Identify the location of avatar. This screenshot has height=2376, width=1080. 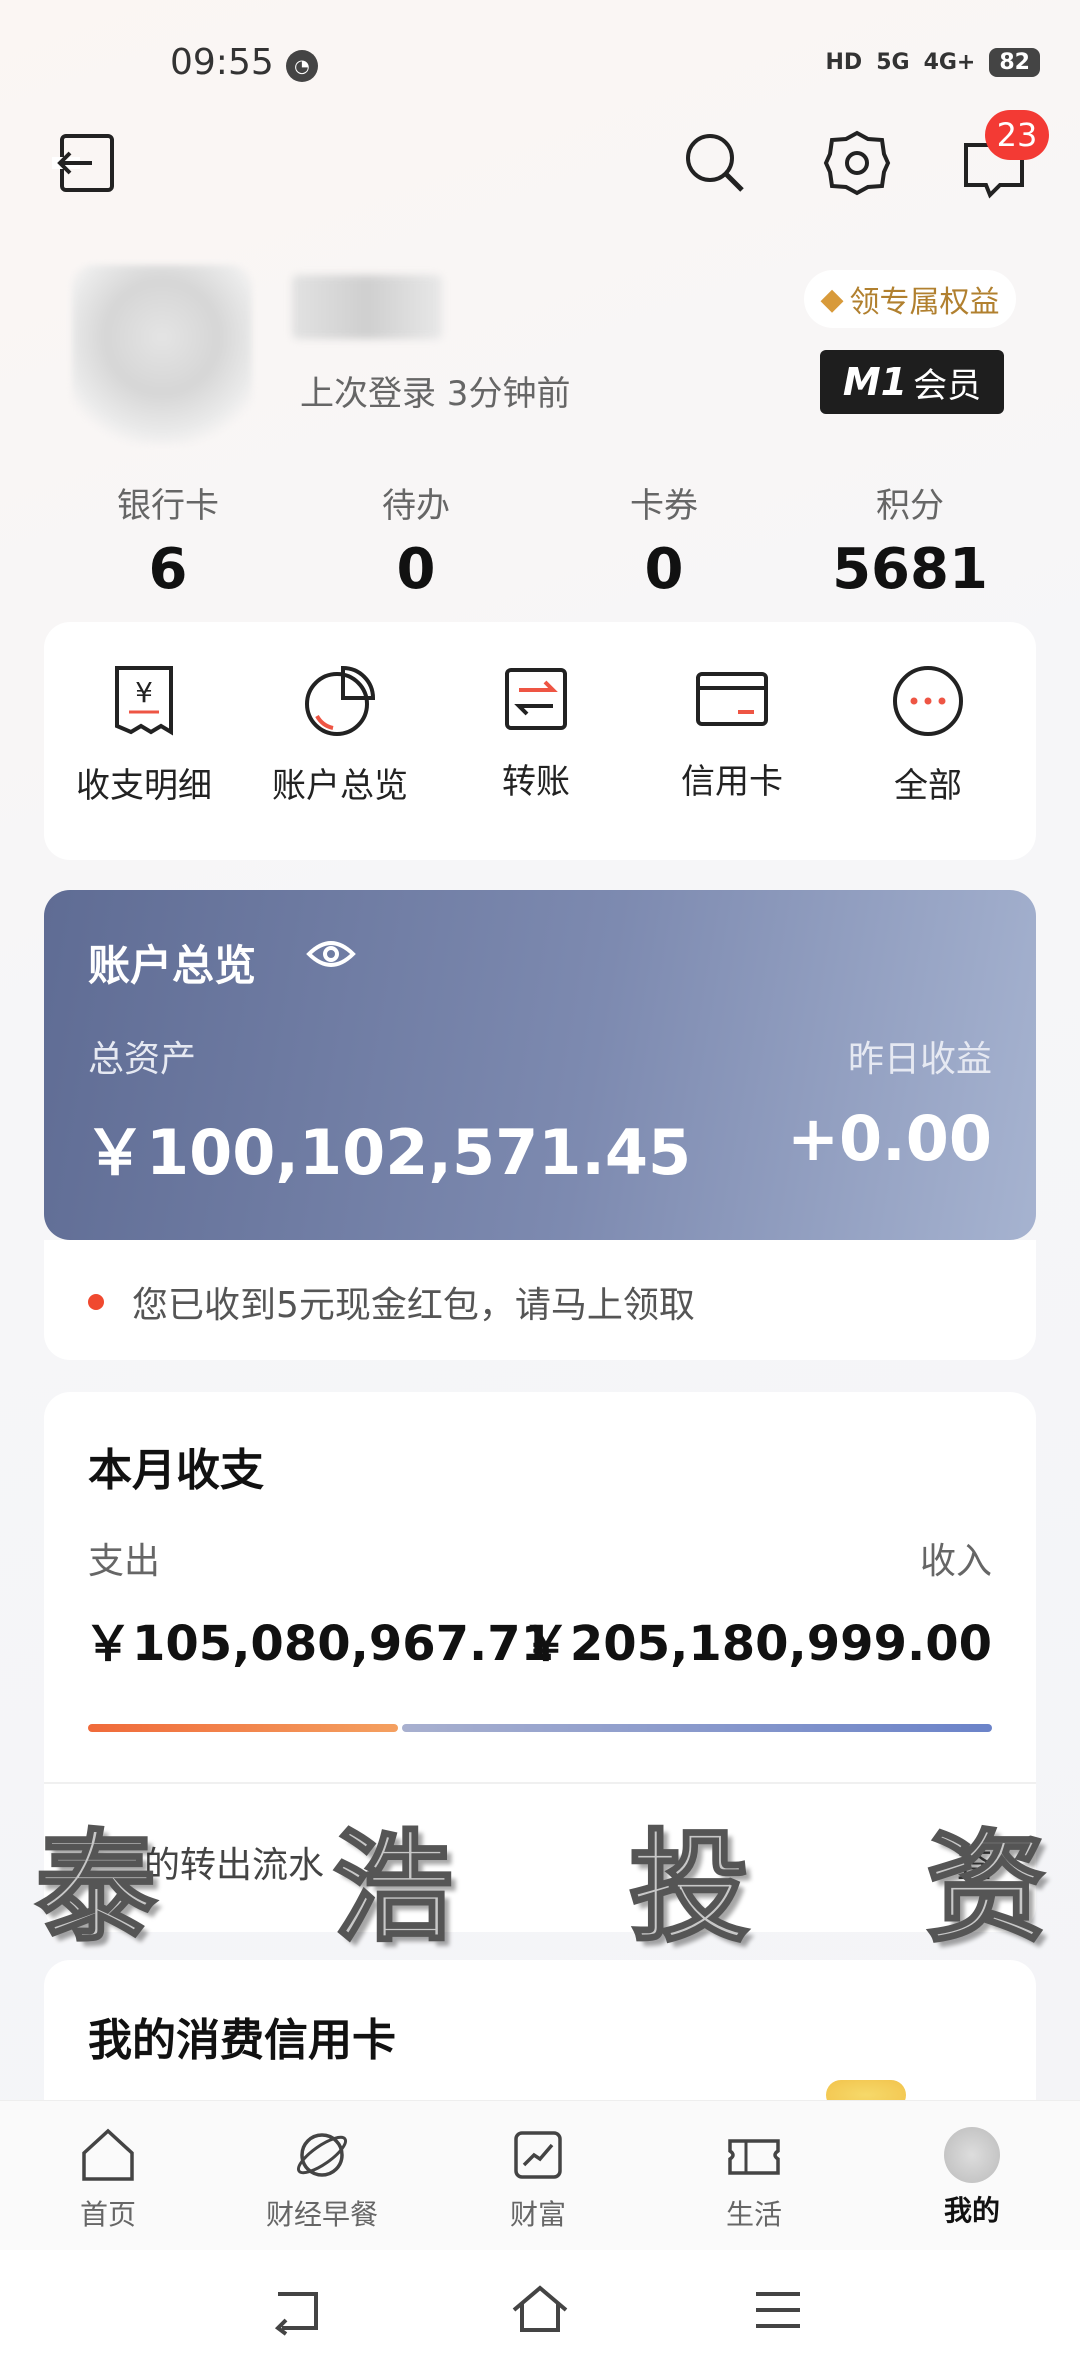
(162, 355).